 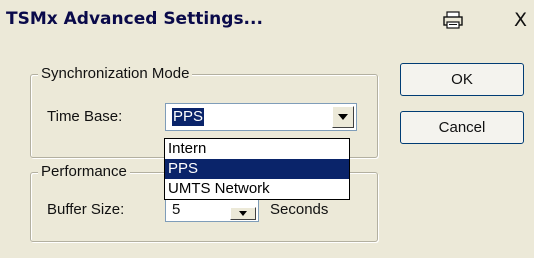 I want to click on print-icon, so click(x=453, y=20).